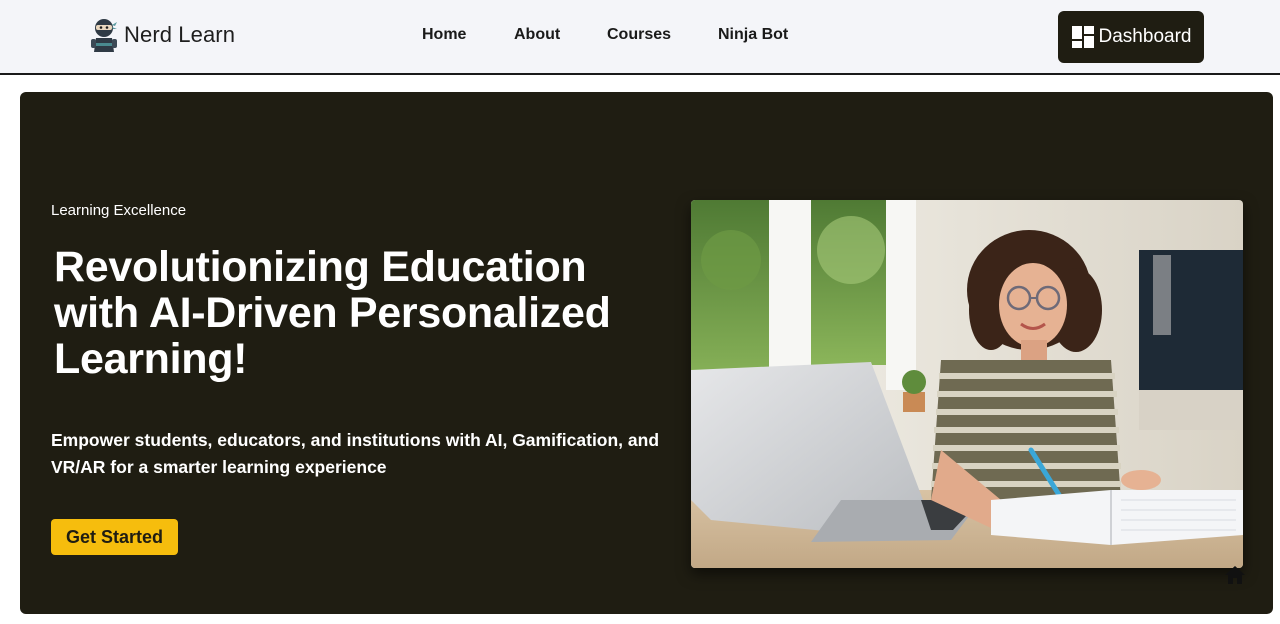  I want to click on nav-link-home: Home, so click(452, 35).